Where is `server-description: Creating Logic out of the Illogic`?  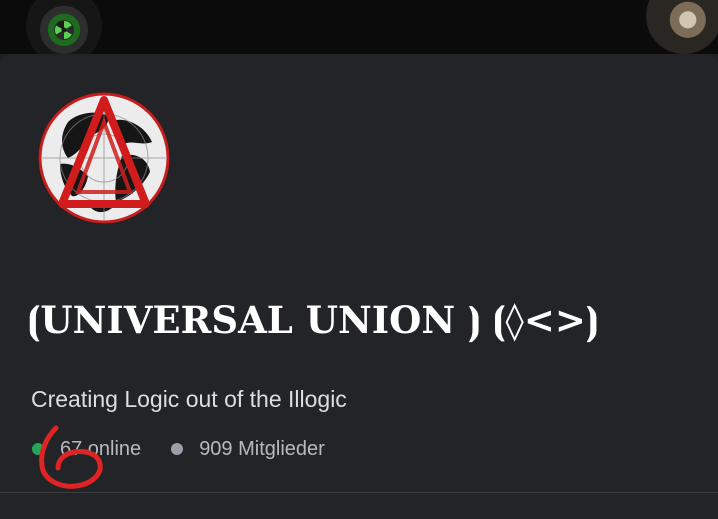 server-description: Creating Logic out of the Illogic is located at coordinates (189, 399).